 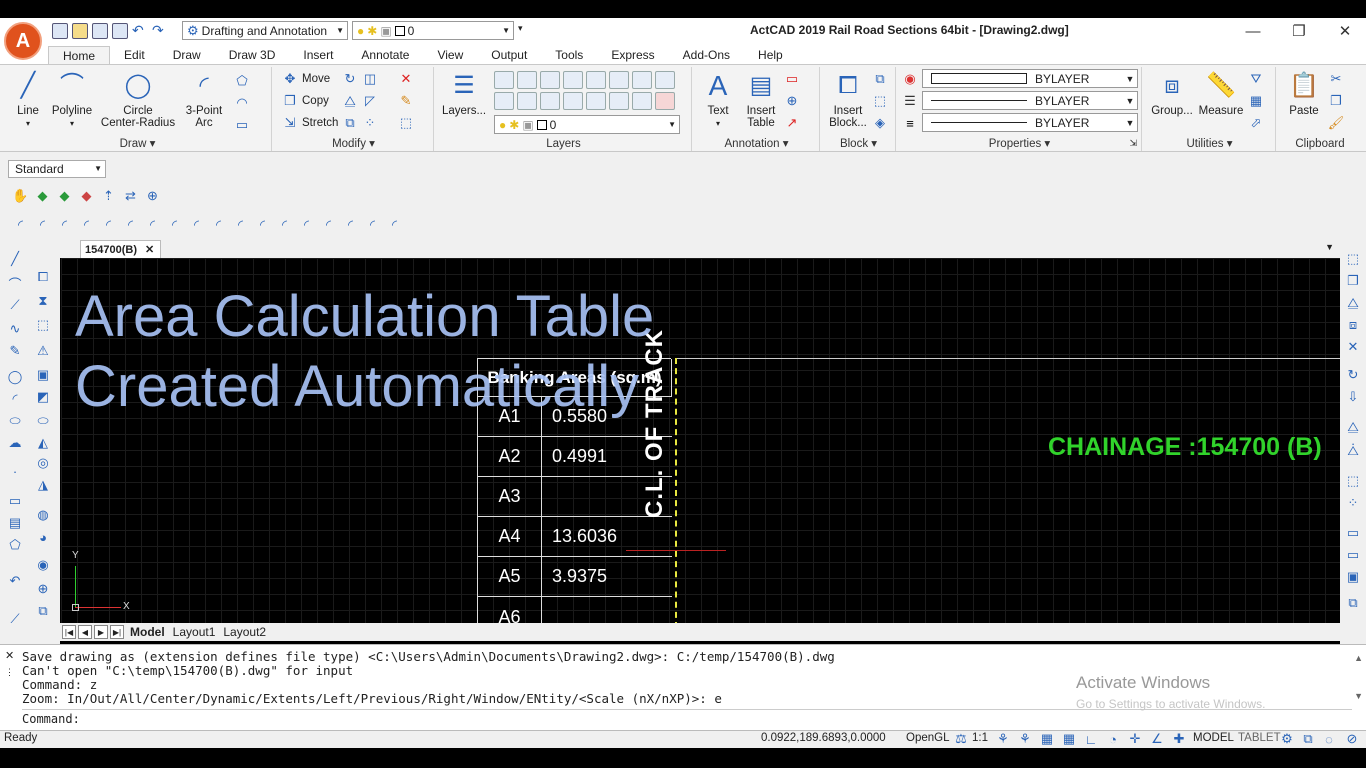 I want to click on eraser-icon: ✎, so click(x=406, y=101).